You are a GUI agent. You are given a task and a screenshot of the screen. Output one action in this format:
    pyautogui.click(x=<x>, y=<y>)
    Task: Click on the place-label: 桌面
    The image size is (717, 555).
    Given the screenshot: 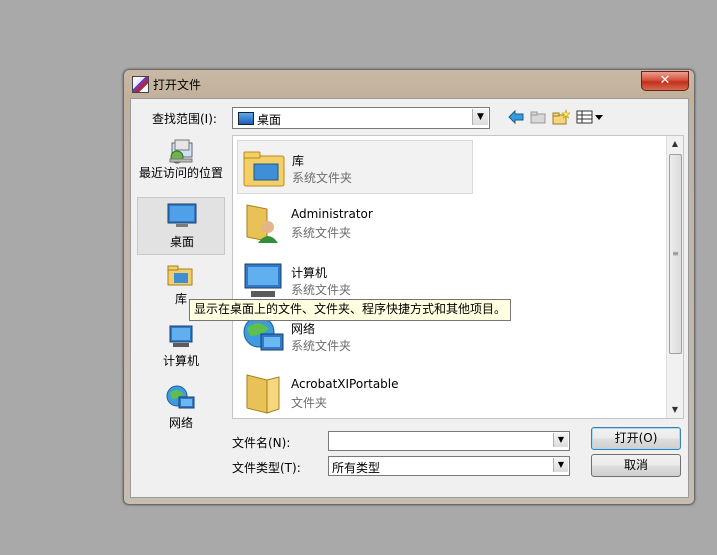 What is the action you would take?
    pyautogui.click(x=181, y=242)
    